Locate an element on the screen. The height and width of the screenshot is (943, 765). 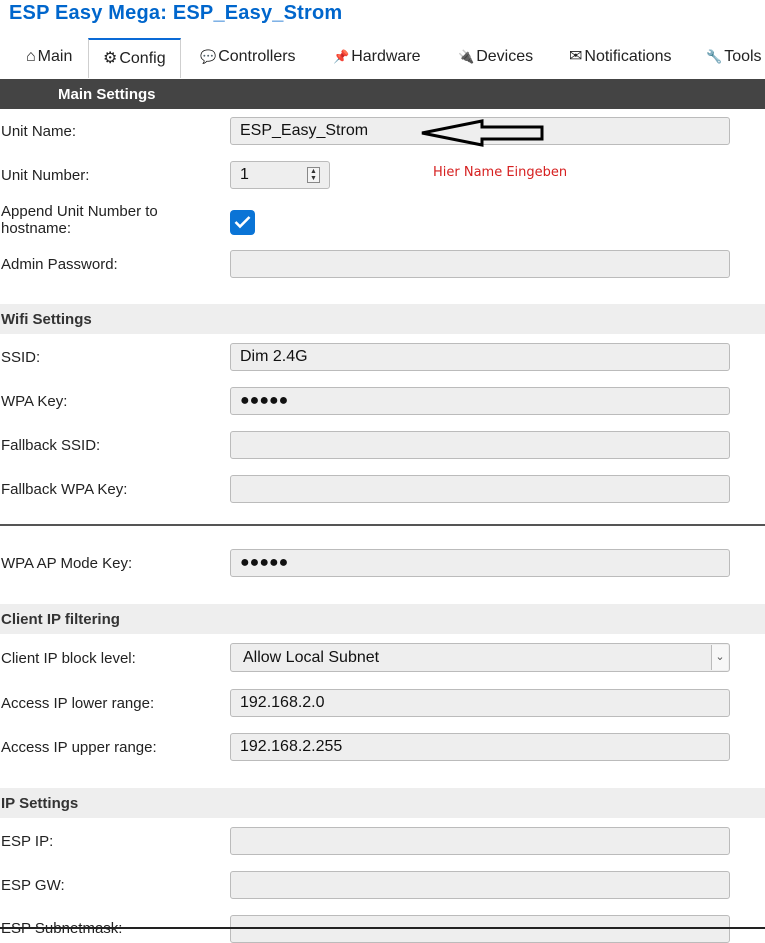
access-ip-lower-label: Access IP lower range: is located at coordinates (78, 703).